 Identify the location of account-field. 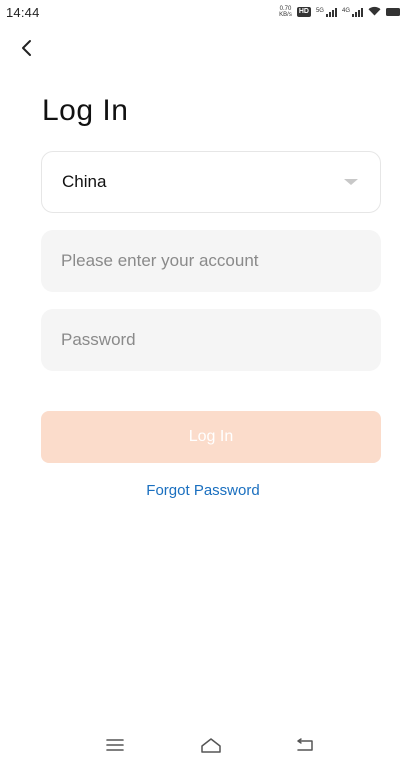
(211, 261).